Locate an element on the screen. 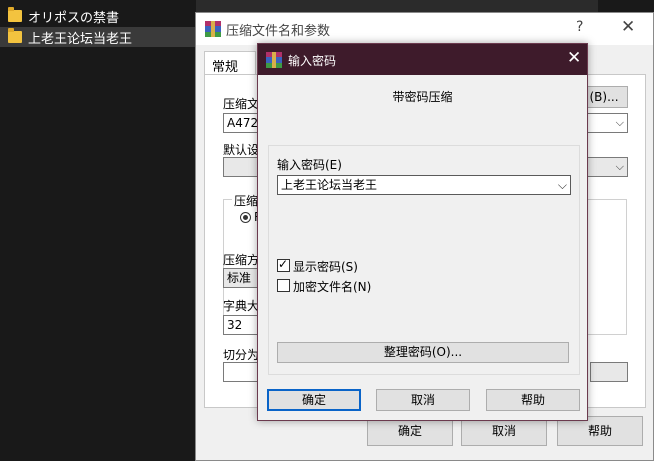 The width and height of the screenshot is (654, 461). split-label: 切分为 is located at coordinates (241, 355).